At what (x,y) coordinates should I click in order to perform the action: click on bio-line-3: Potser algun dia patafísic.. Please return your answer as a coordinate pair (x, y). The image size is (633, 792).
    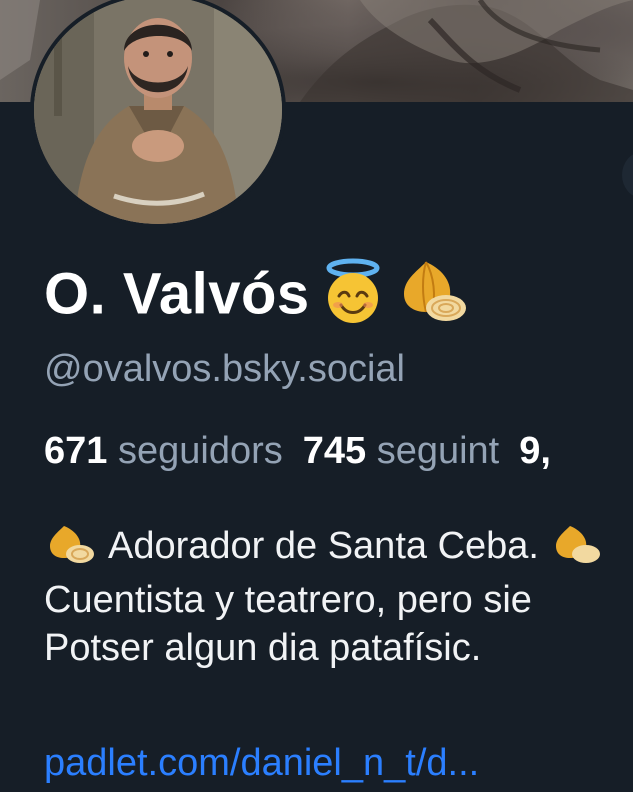
    Looking at the image, I should click on (263, 648).